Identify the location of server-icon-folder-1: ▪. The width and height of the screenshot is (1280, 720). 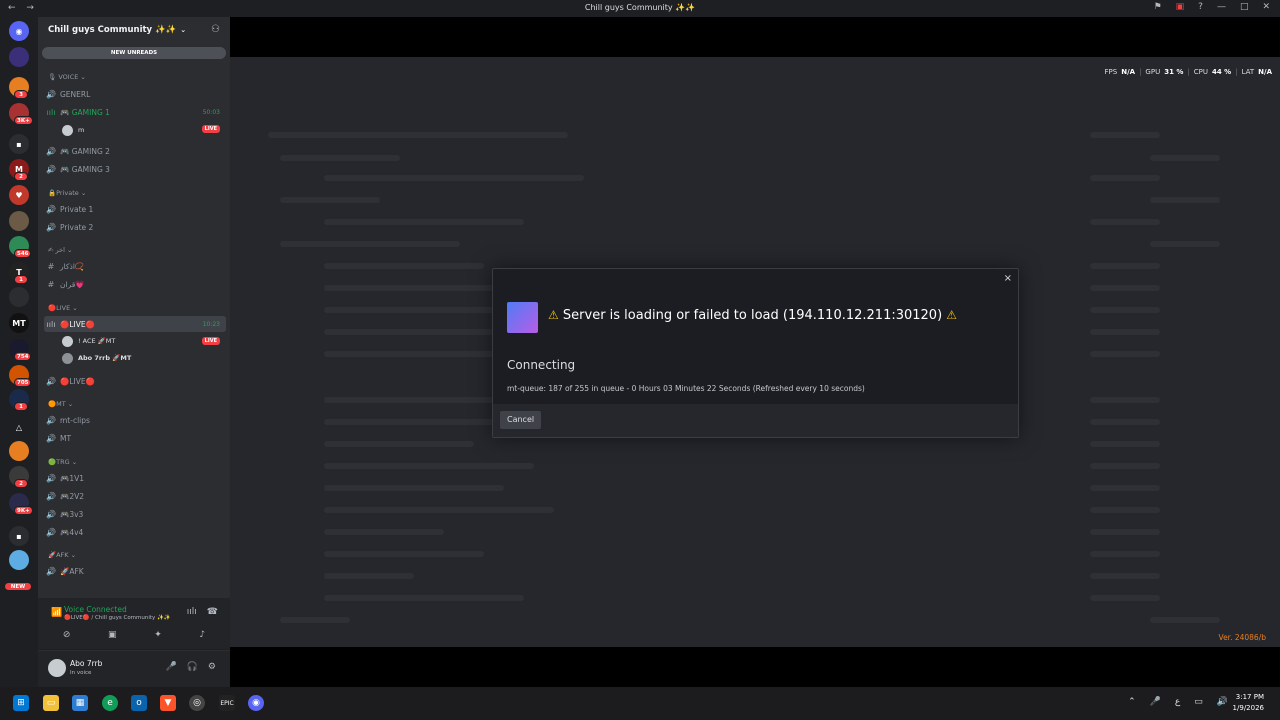
(19, 144).